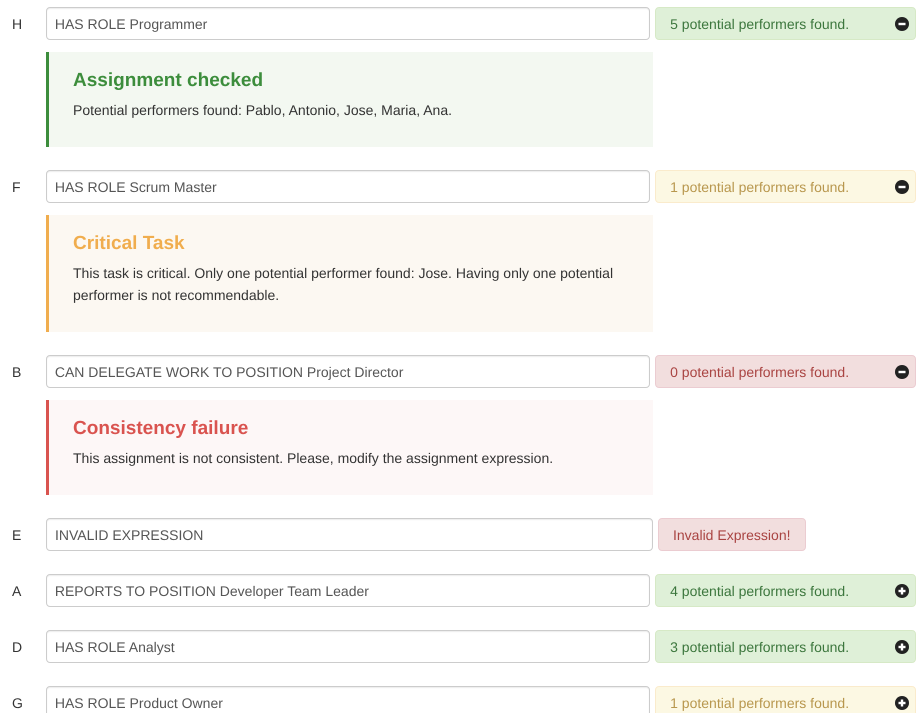 The height and width of the screenshot is (713, 916). What do you see at coordinates (760, 590) in the screenshot?
I see `status-text: 4 potential performers found.` at bounding box center [760, 590].